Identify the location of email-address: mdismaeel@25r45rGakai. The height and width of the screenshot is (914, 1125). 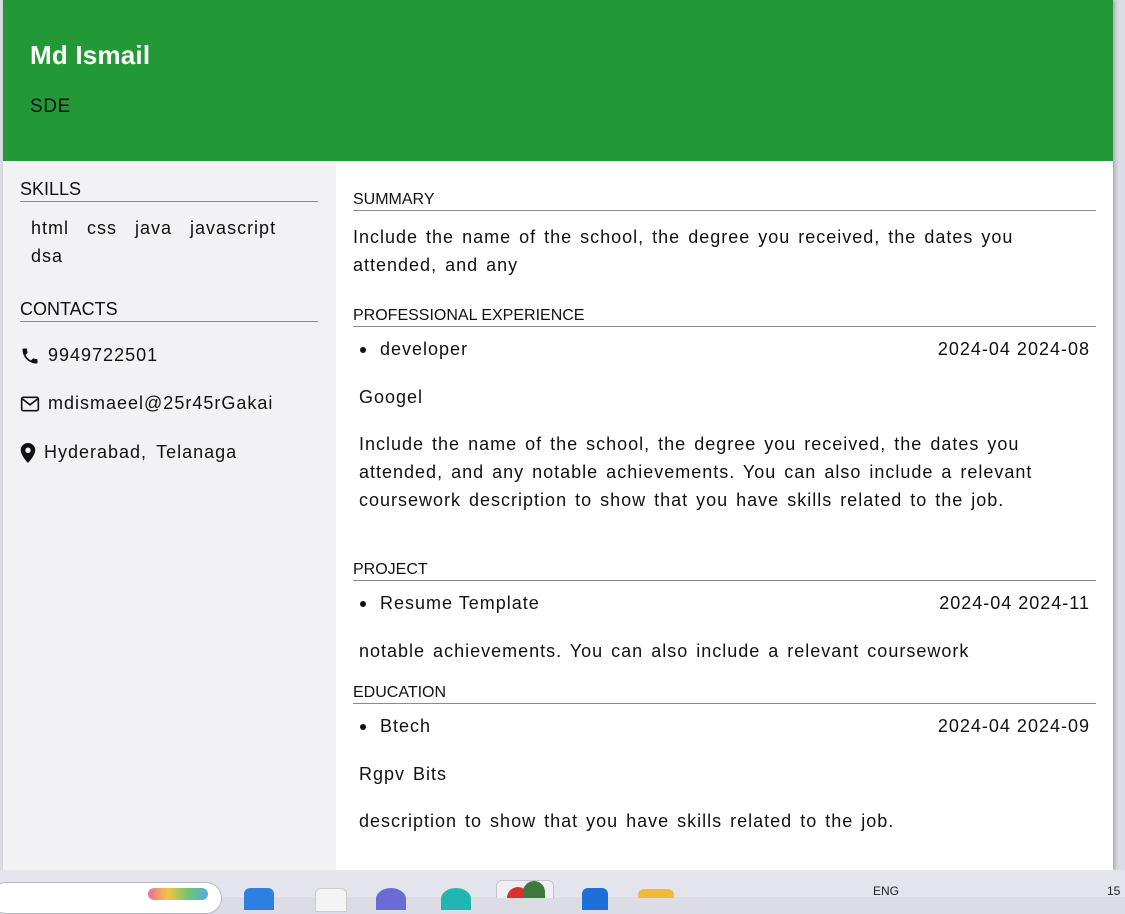
(161, 403).